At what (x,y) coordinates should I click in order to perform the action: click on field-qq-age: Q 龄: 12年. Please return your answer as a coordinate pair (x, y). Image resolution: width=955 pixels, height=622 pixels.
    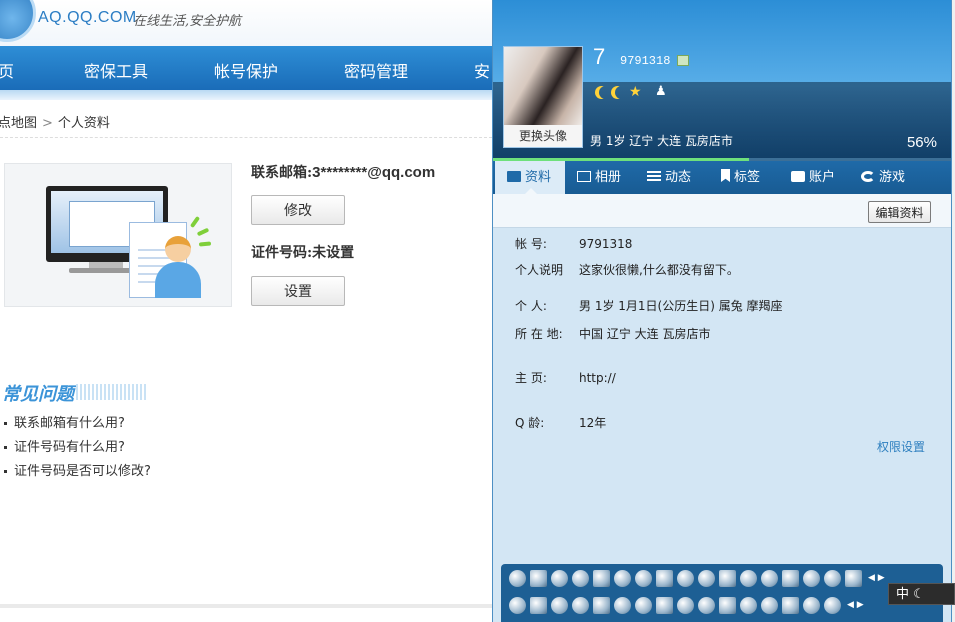
    Looking at the image, I should click on (561, 423).